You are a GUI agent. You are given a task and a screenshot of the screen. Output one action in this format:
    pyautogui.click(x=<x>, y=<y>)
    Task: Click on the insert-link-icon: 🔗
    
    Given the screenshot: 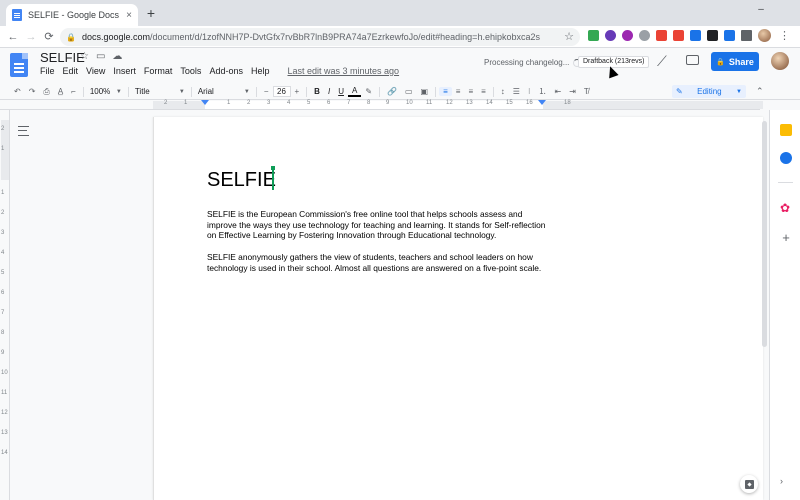 What is the action you would take?
    pyautogui.click(x=392, y=91)
    